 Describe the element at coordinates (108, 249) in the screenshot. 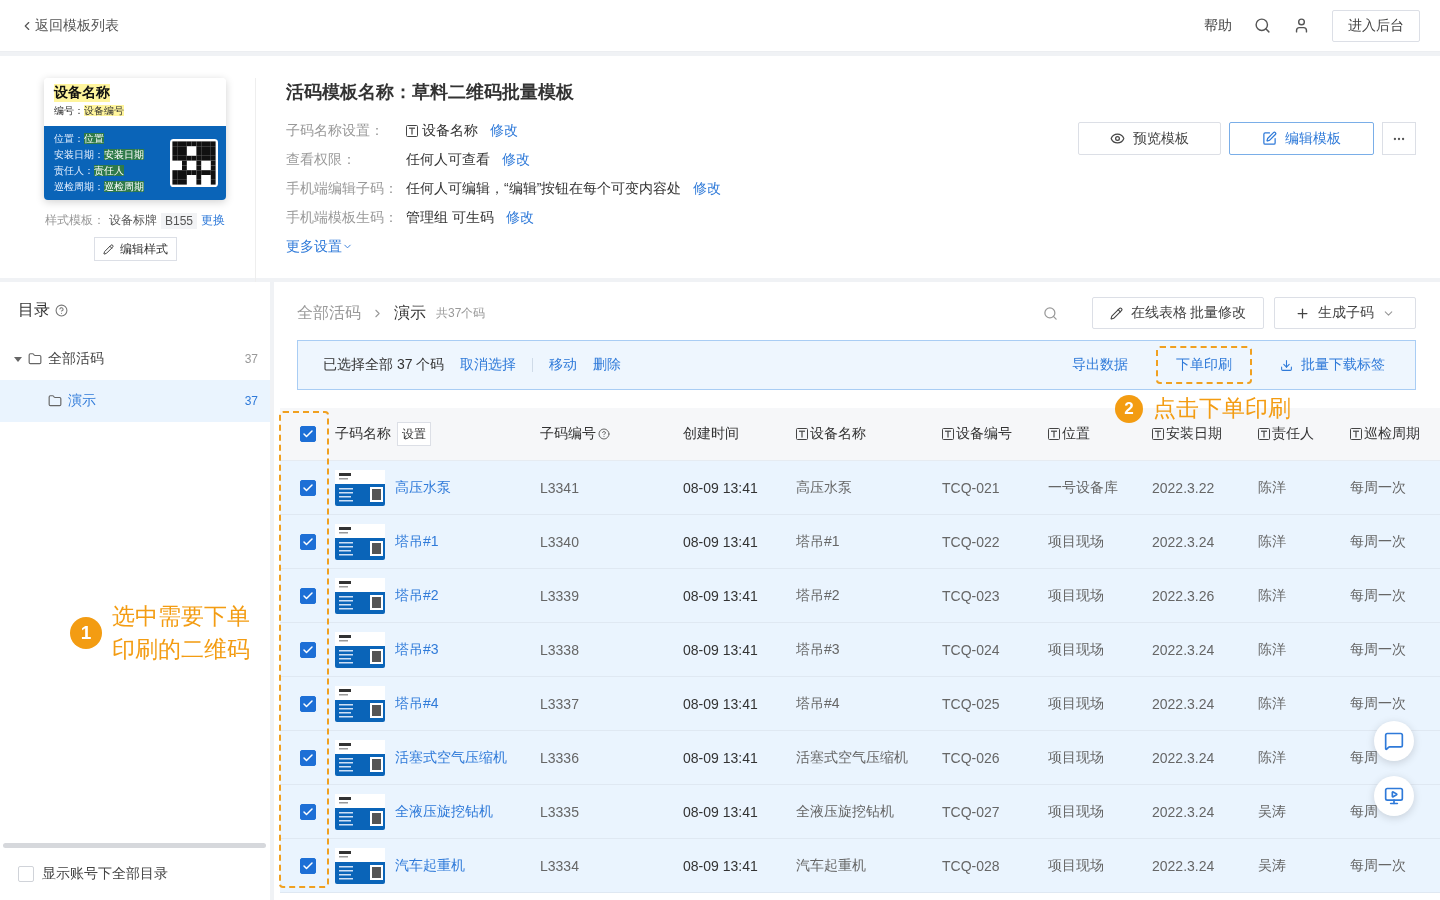

I see `pencil-icon` at that location.